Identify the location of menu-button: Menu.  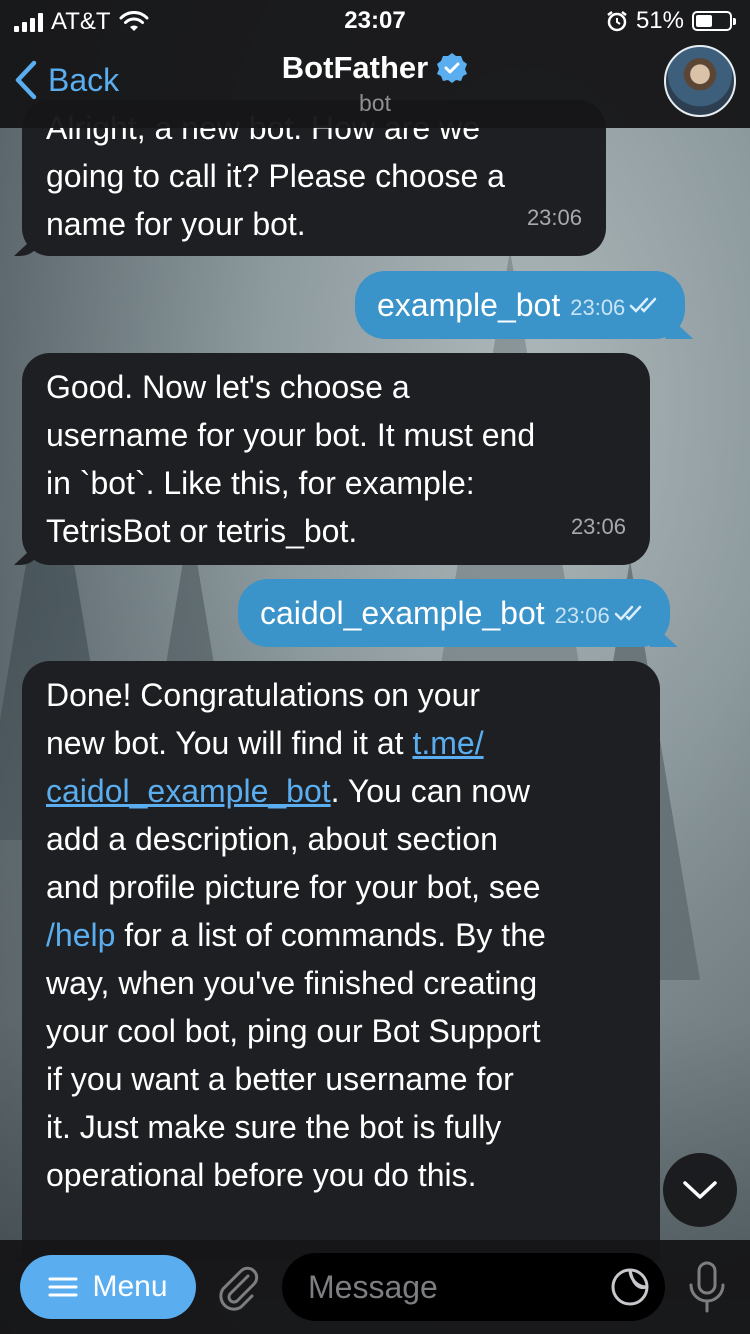
(108, 1287).